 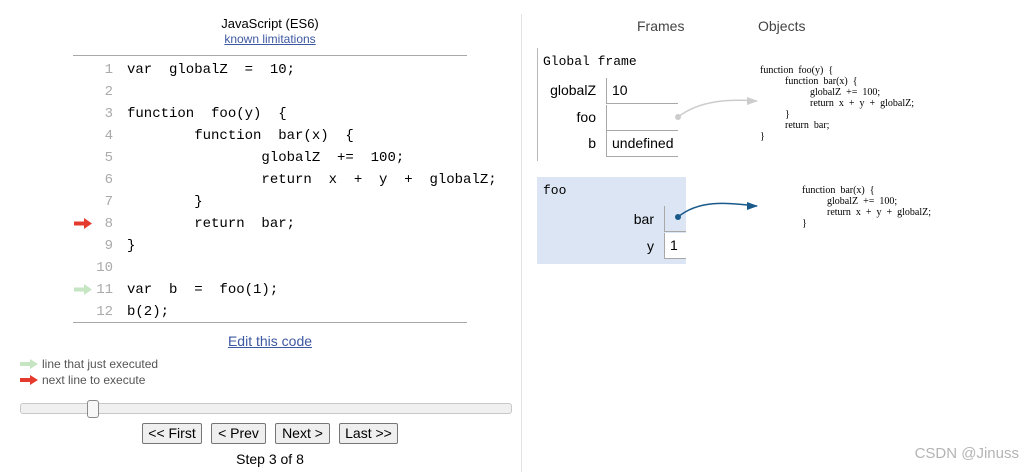 What do you see at coordinates (716, 158) in the screenshot?
I see `pointer-arrows` at bounding box center [716, 158].